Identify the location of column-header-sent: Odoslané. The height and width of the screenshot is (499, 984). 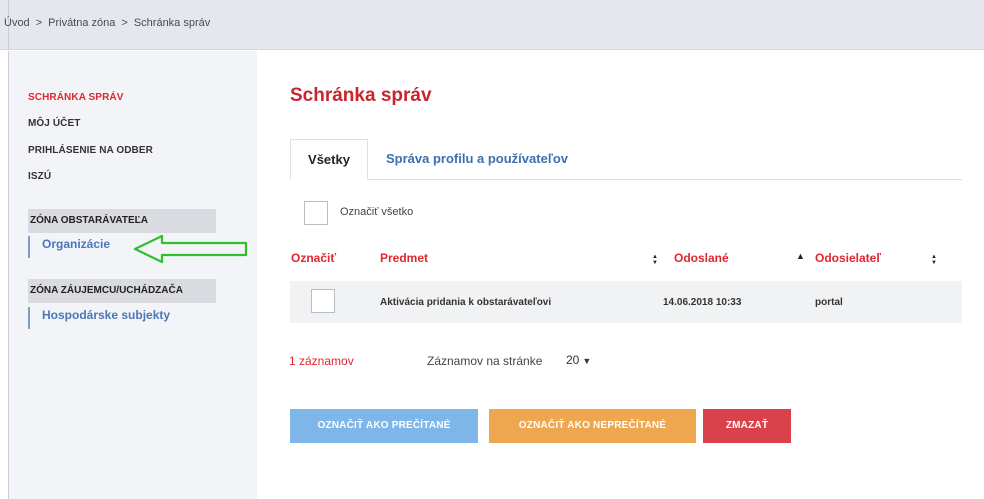
(701, 258).